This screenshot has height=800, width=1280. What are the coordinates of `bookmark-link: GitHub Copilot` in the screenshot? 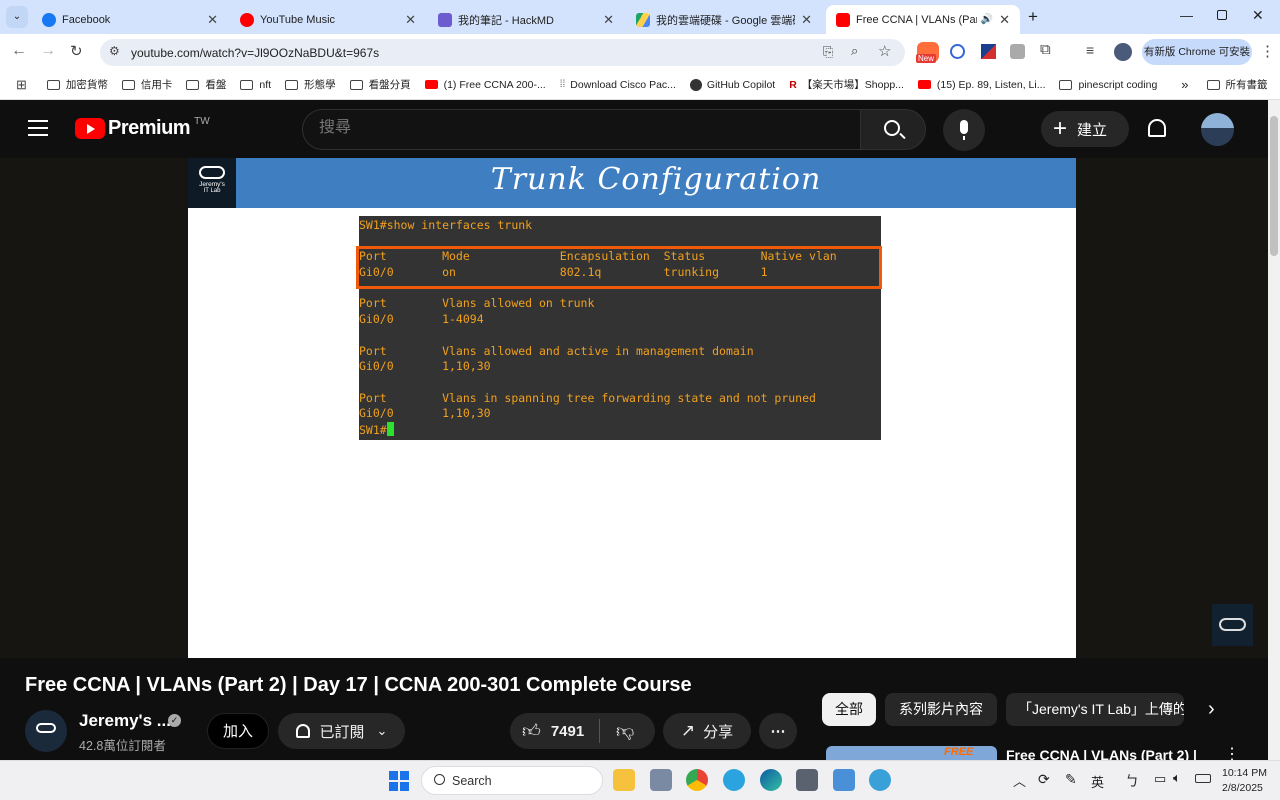 It's located at (732, 84).